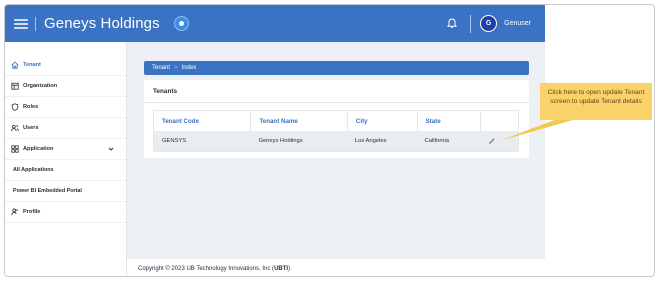 This screenshot has width=659, height=281. I want to click on sidebar-item-label: Tenant, so click(32, 65).